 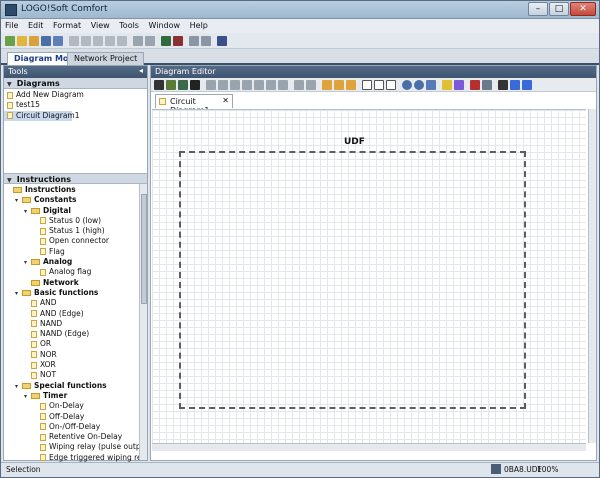 What do you see at coordinates (75, 211) in the screenshot?
I see `tree-folder: ▾ Digital` at bounding box center [75, 211].